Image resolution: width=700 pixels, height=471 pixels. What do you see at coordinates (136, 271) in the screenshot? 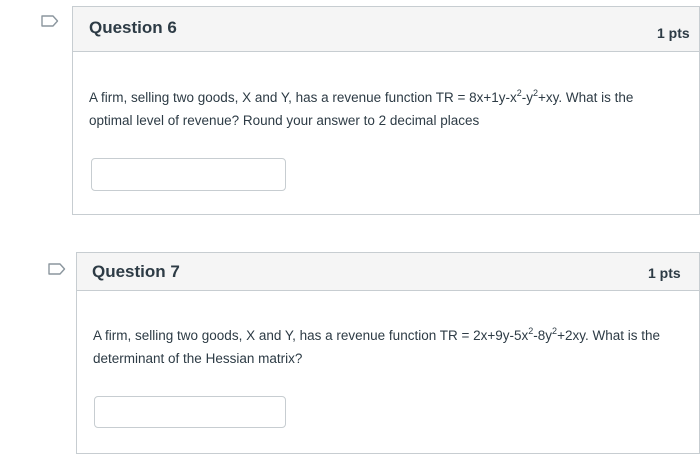
I see `question-title: Question 7` at bounding box center [136, 271].